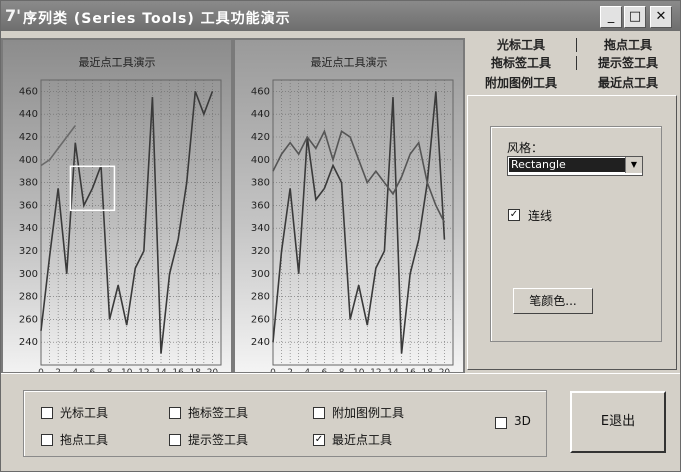  Describe the element at coordinates (628, 45) in the screenshot. I see `tab-drag-point-tool: 拖点工具` at that location.